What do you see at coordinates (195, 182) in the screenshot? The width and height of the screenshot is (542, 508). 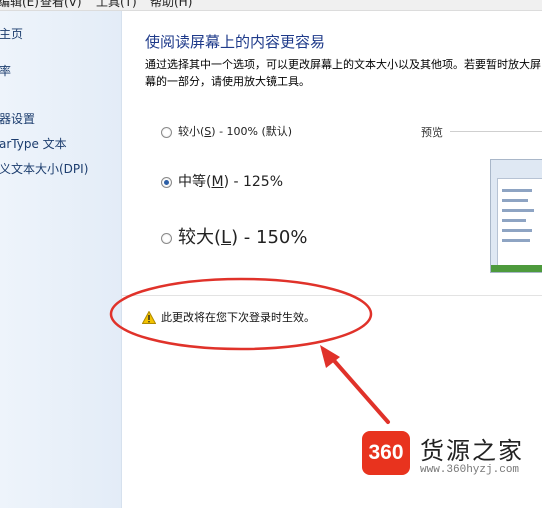 I see `option-medium-pre: 中等(` at bounding box center [195, 182].